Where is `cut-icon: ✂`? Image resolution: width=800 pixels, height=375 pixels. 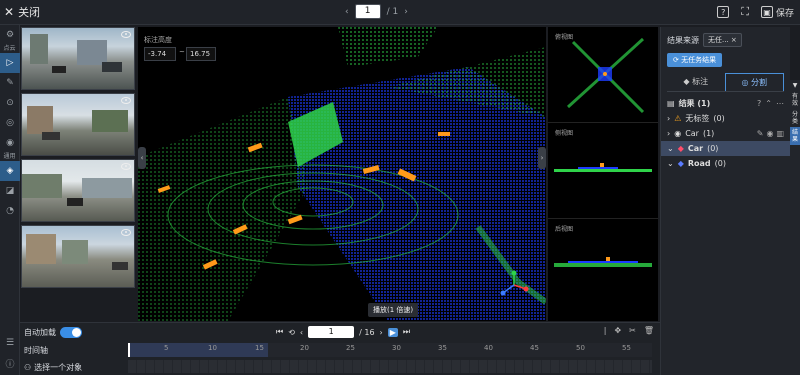
cut-icon: ✂ is located at coordinates (632, 330).